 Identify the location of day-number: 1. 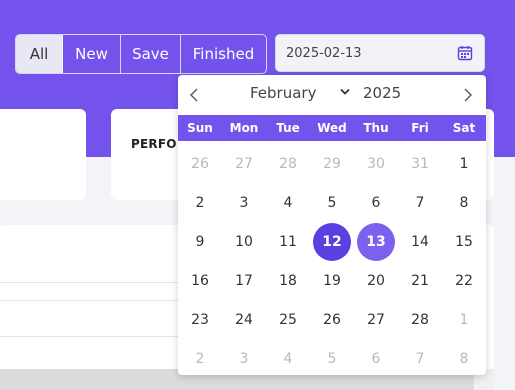
(464, 163).